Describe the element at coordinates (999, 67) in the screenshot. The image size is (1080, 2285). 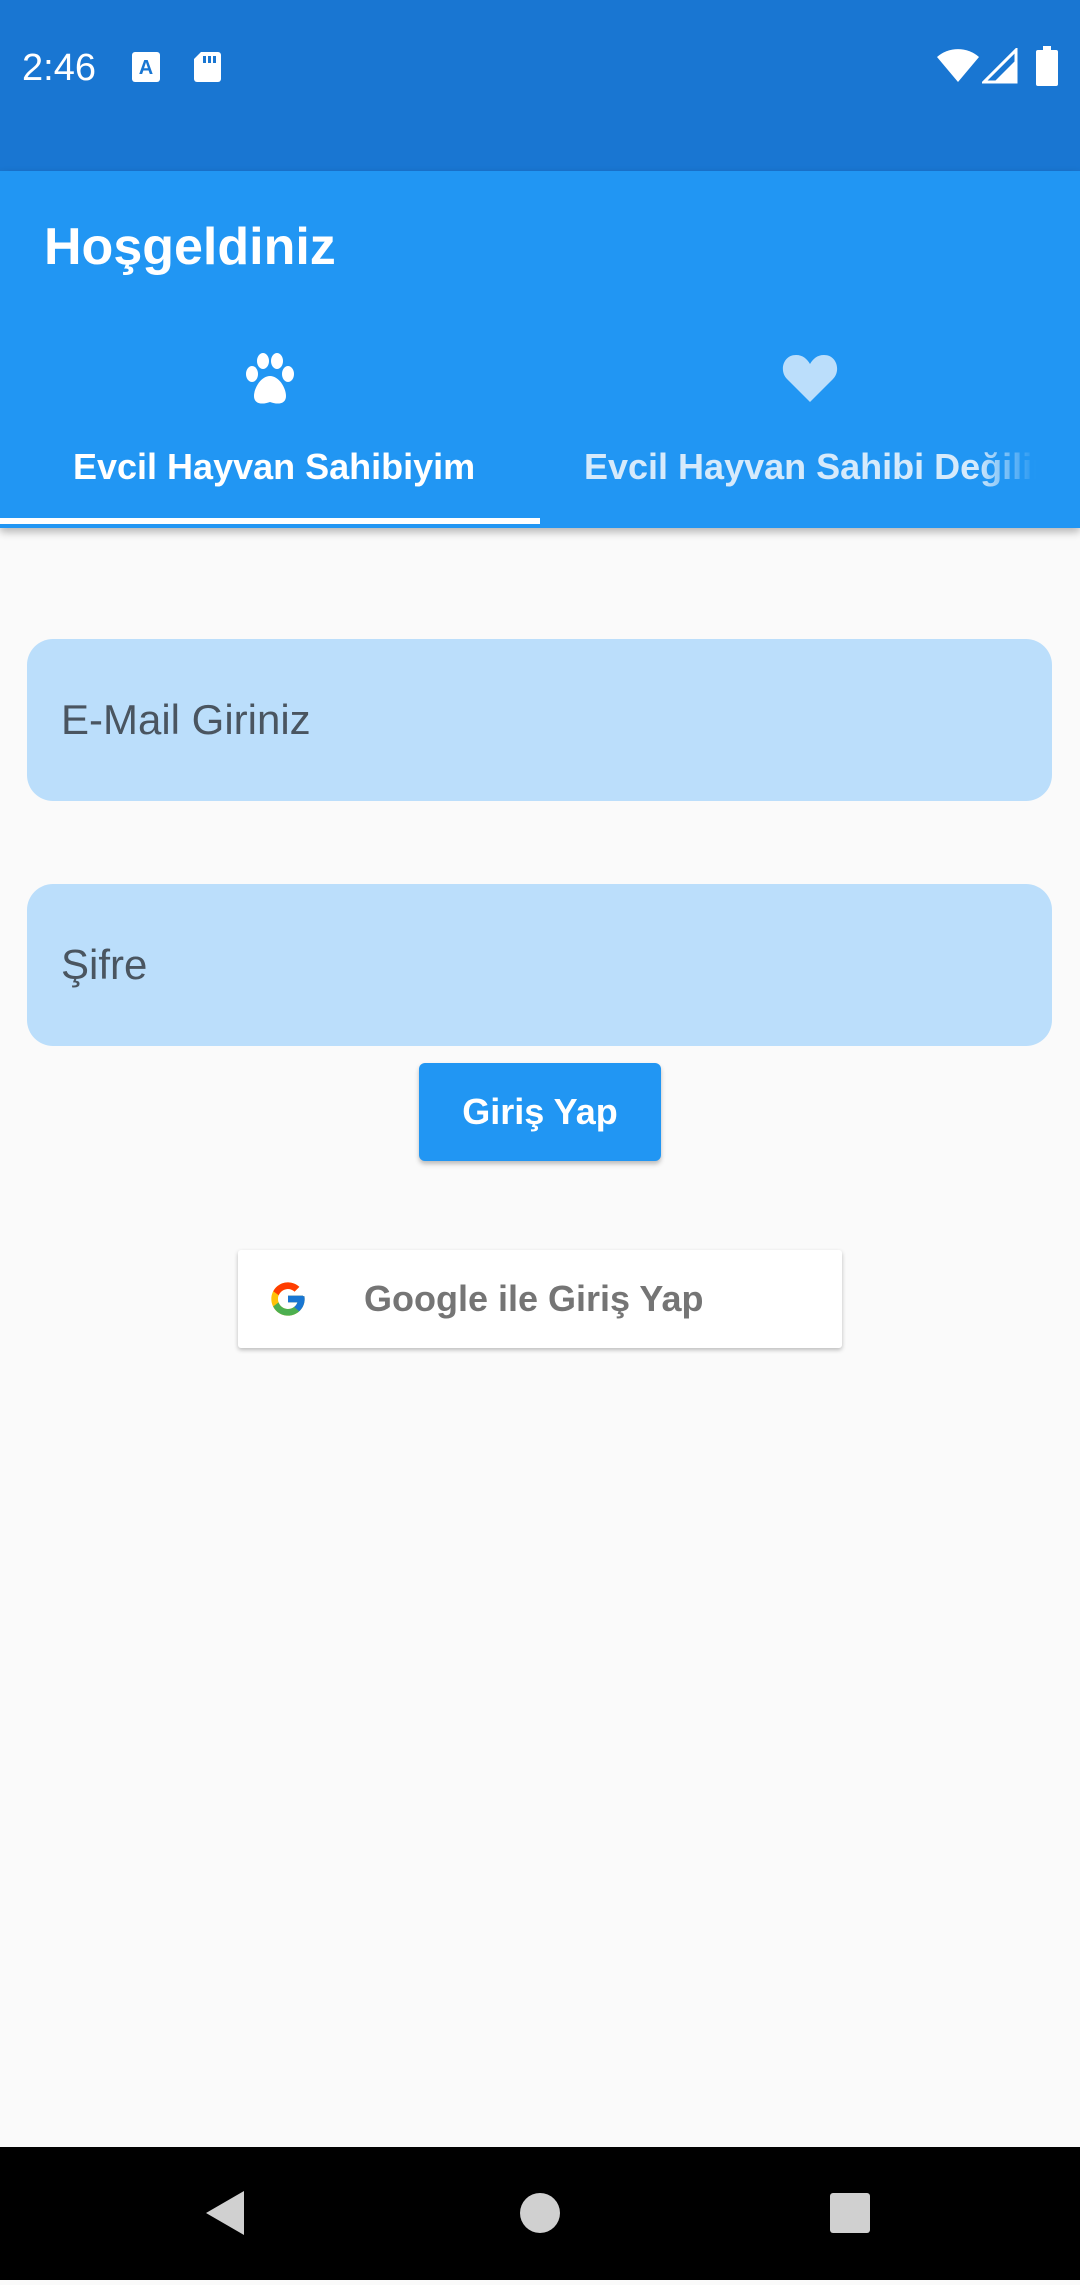
I see `signal-icon` at that location.